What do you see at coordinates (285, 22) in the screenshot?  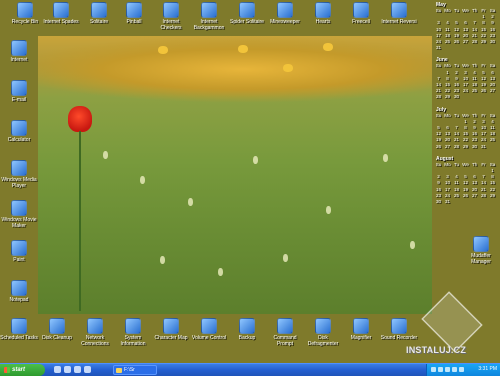 I see `icon-label: Minesweeper` at bounding box center [285, 22].